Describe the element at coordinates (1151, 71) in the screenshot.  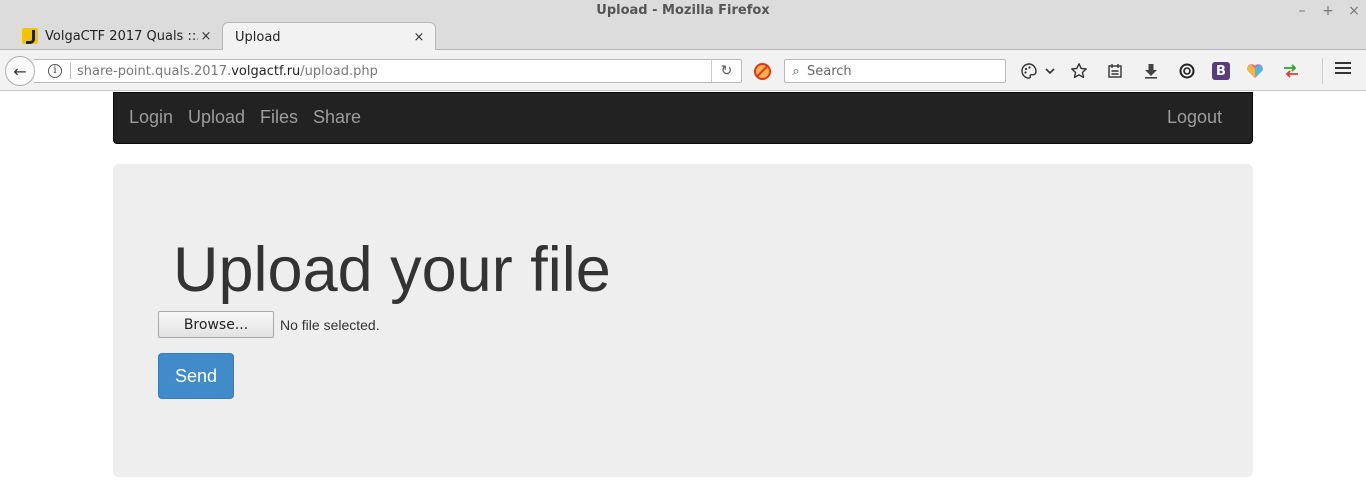
I see `download-icon` at that location.